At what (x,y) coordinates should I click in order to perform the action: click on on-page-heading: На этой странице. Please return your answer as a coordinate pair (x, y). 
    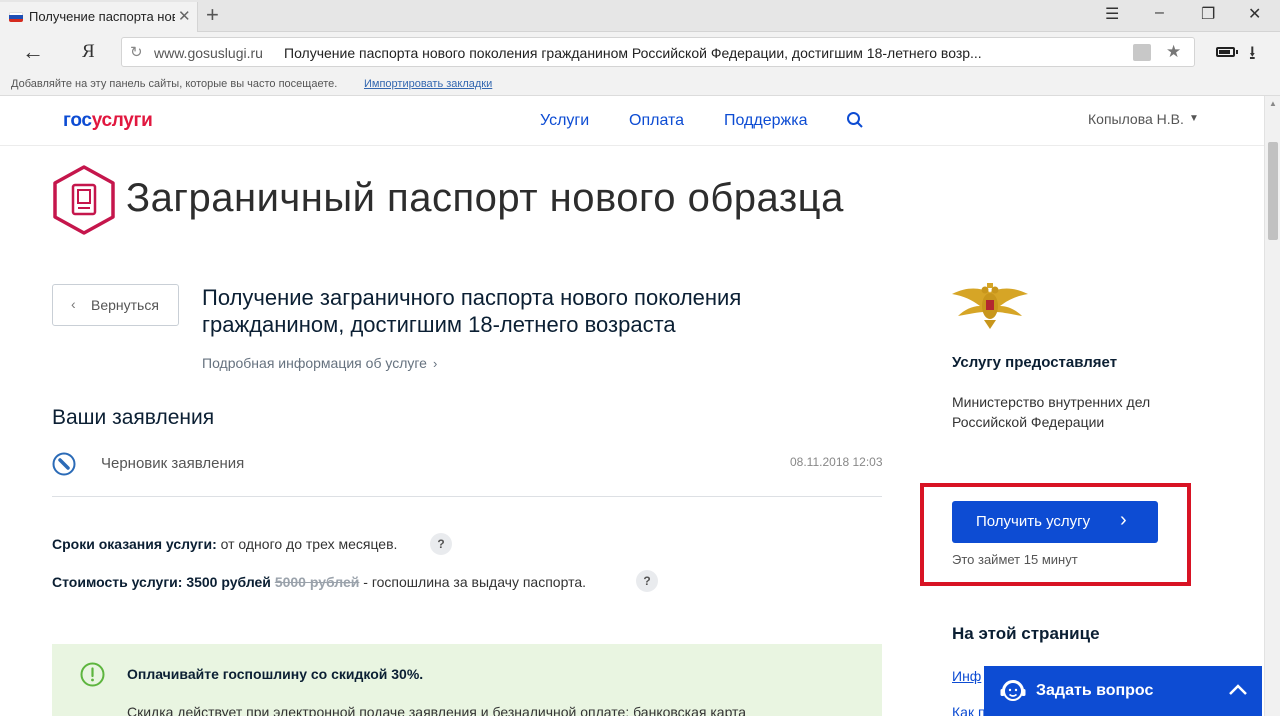
    Looking at the image, I should click on (1026, 633).